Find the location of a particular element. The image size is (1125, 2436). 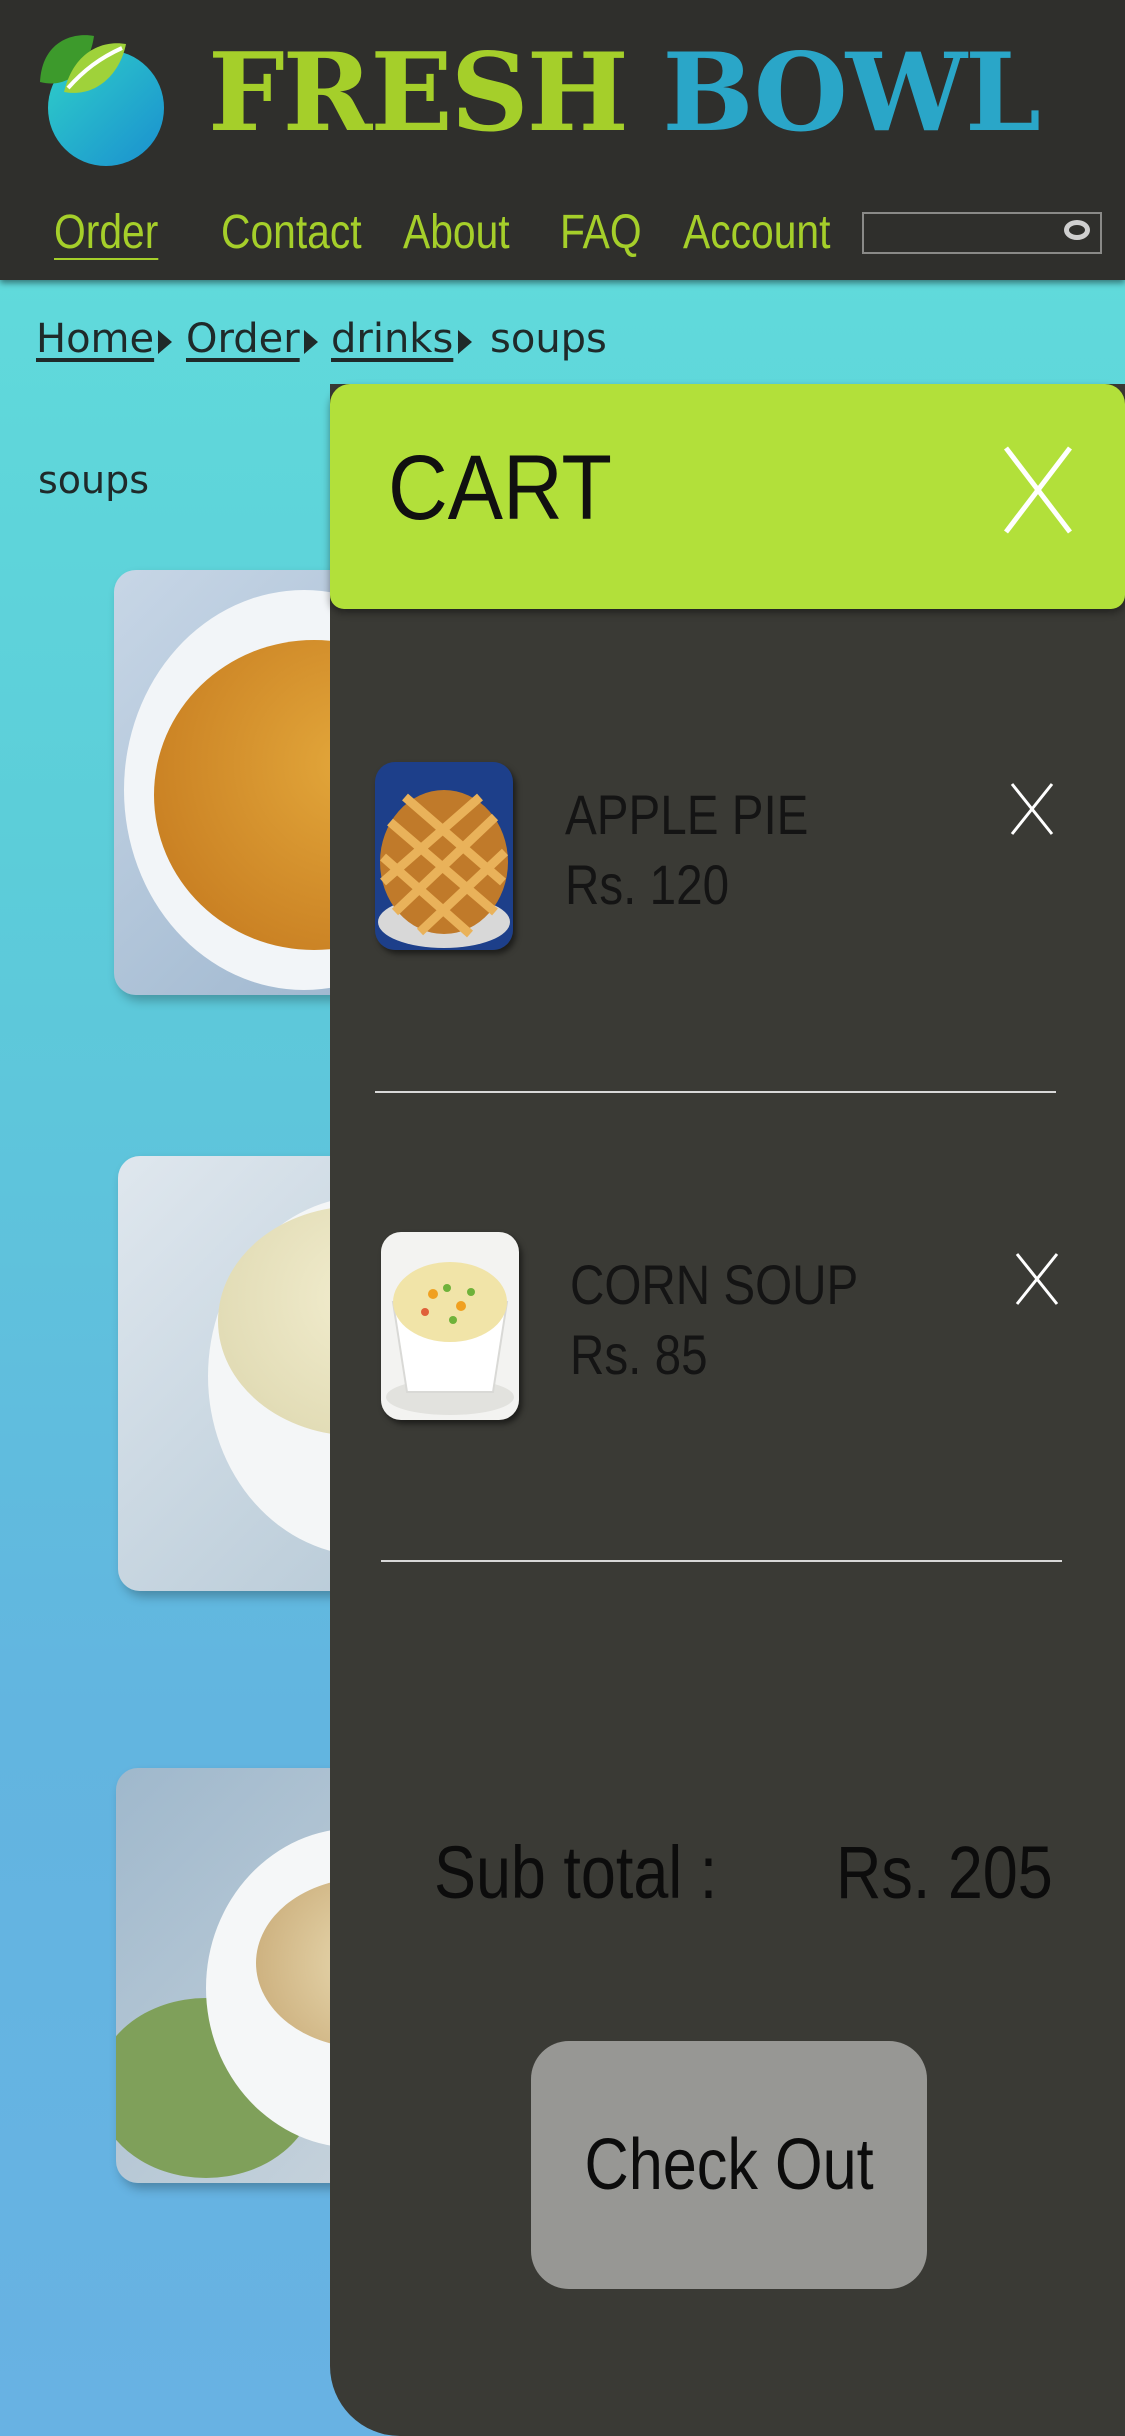

subtotal-value: Rs. 205 is located at coordinates (944, 1872).